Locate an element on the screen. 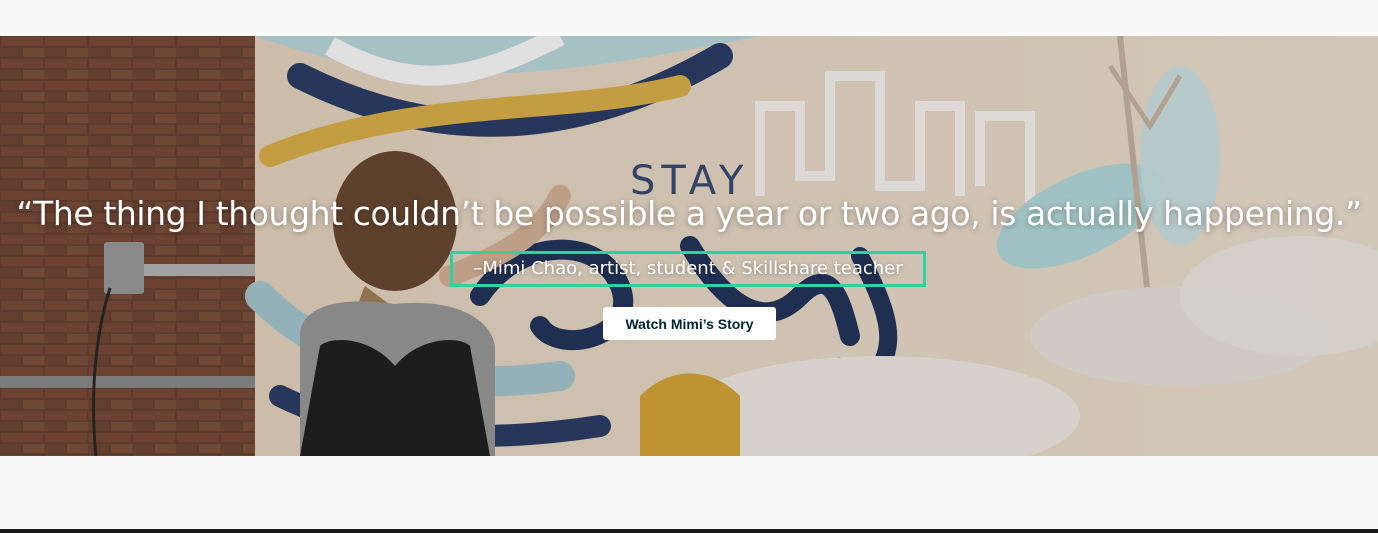  watch-story-button: Watch Mimi’s Story is located at coordinates (689, 323).